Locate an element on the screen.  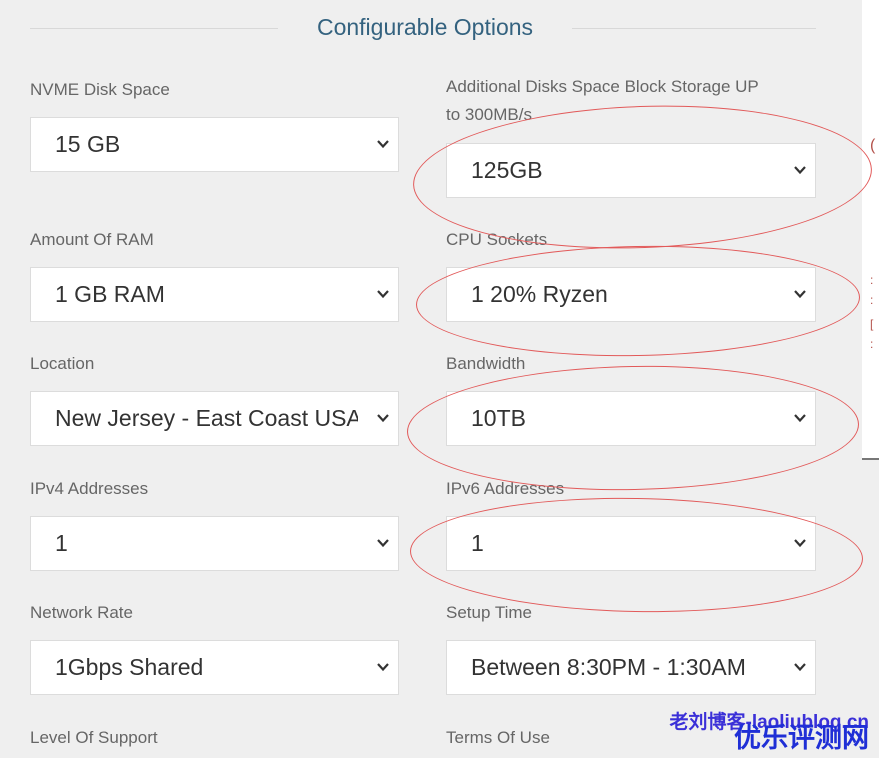
section-title: Configurable Options is located at coordinates (425, 27).